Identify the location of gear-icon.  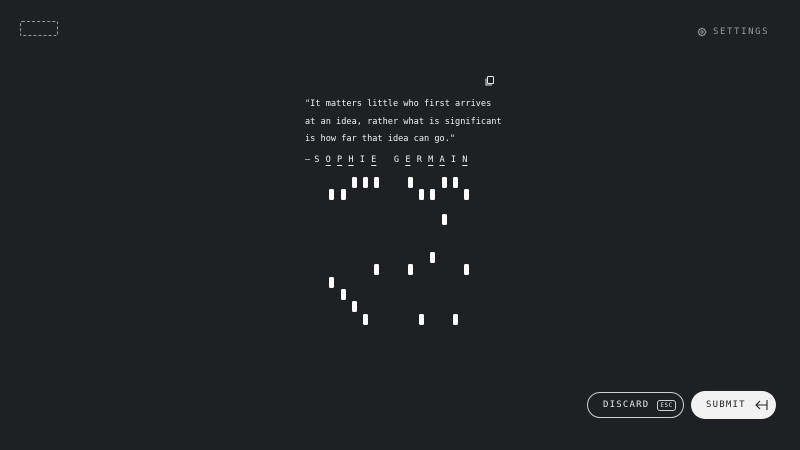
(702, 32).